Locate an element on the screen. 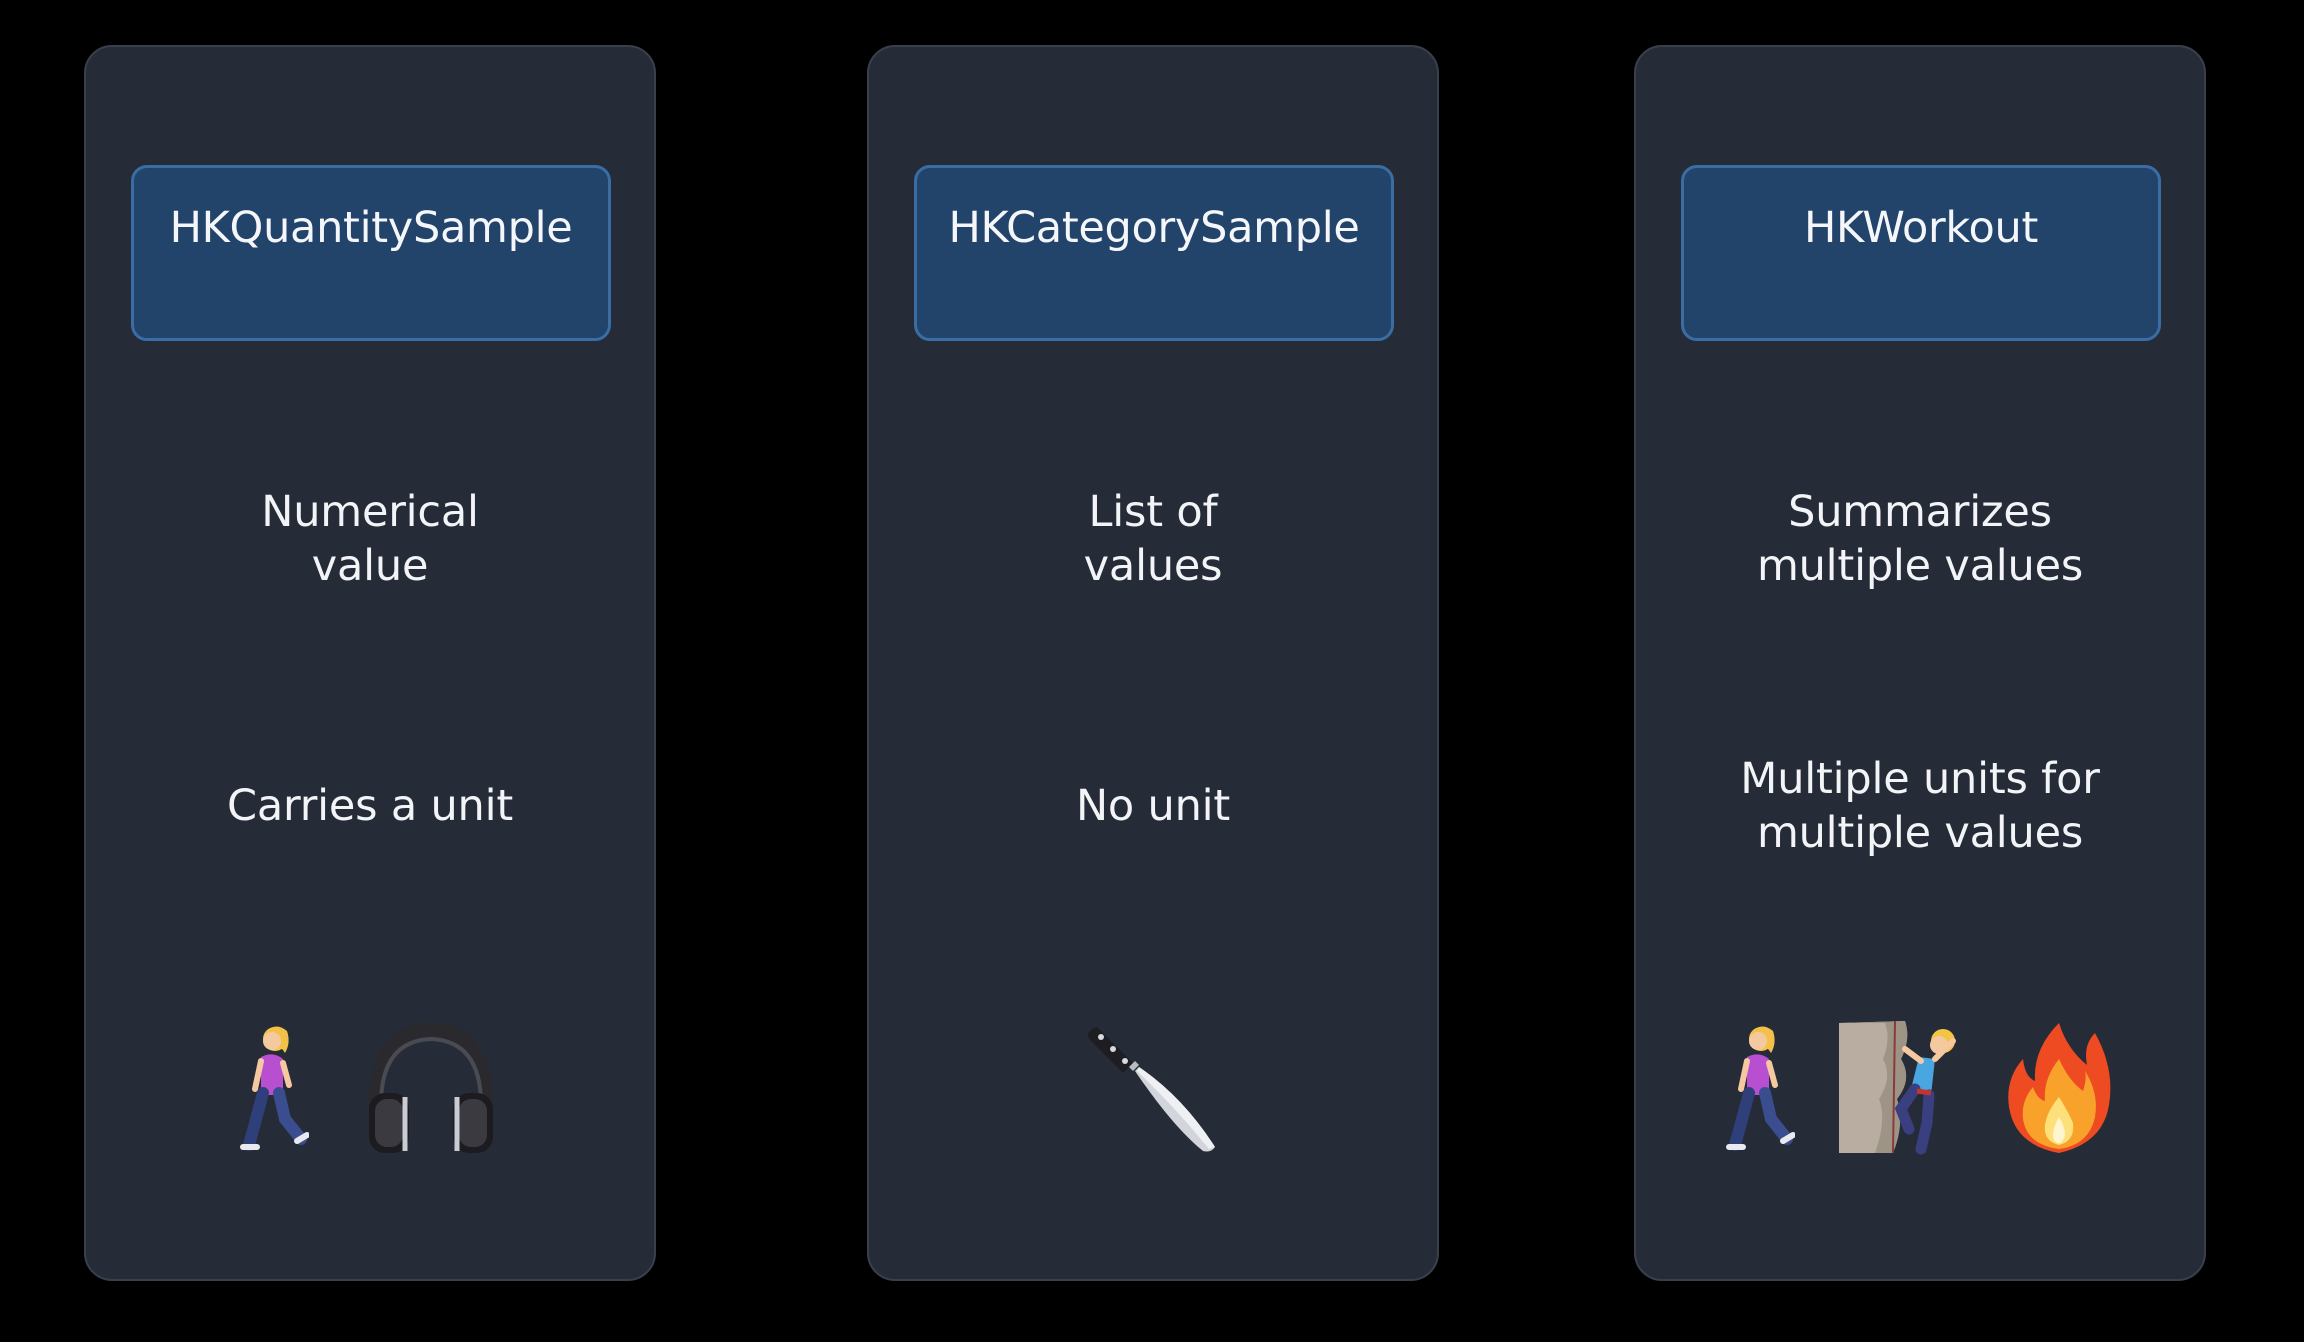  description-value: List of values is located at coordinates (1153, 539).